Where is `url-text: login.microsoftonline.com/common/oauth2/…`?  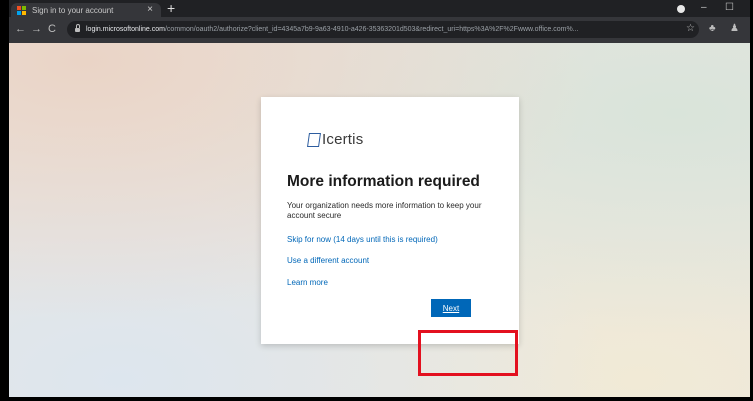 url-text: login.microsoftonline.com/common/oauth2/… is located at coordinates (332, 29).